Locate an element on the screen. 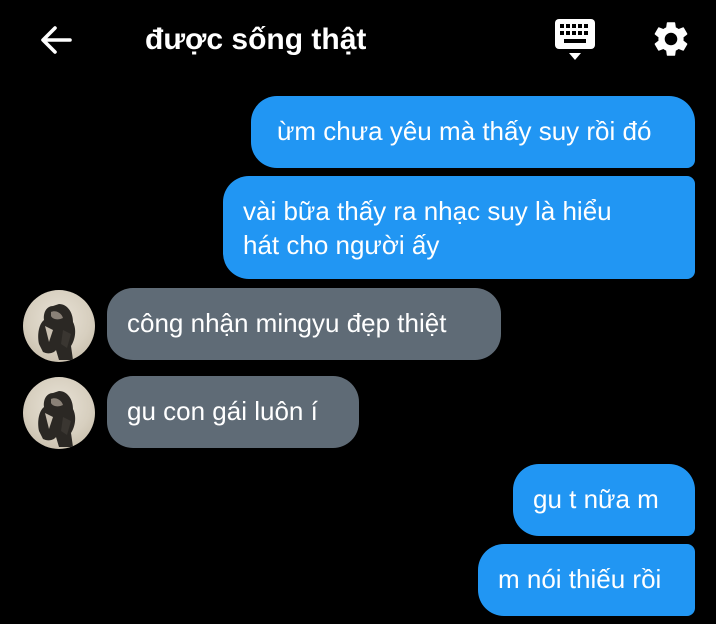 Image resolution: width=716 pixels, height=624 pixels. message-text-line: hát cho người ấy is located at coordinates (341, 245).